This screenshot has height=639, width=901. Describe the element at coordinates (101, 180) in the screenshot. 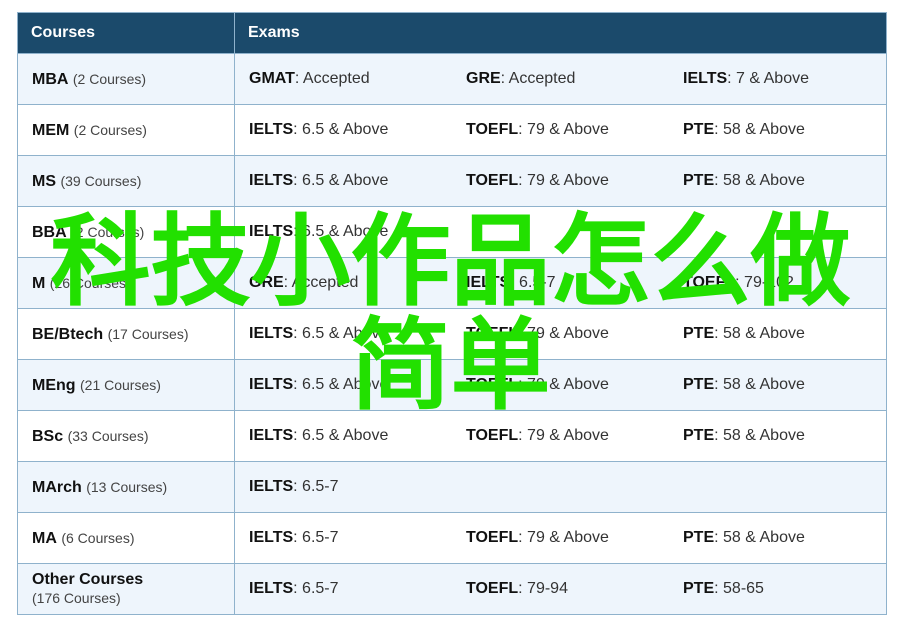

I see `course-count: (39 Courses)` at that location.